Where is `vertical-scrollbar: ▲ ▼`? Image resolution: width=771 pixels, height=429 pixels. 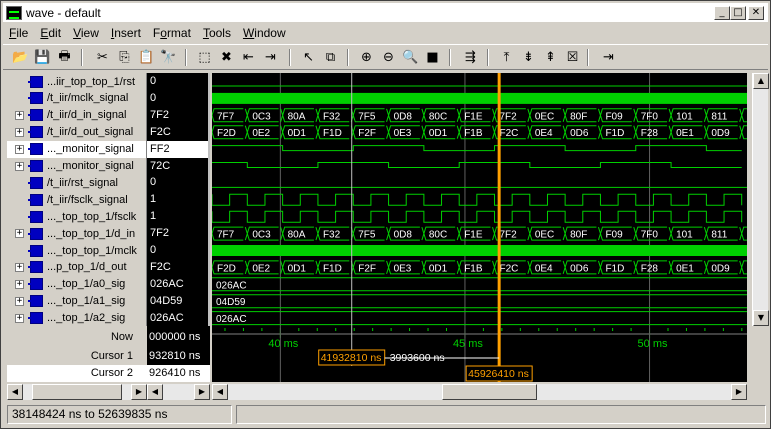
vertical-scrollbar: ▲ ▼ is located at coordinates (760, 199).